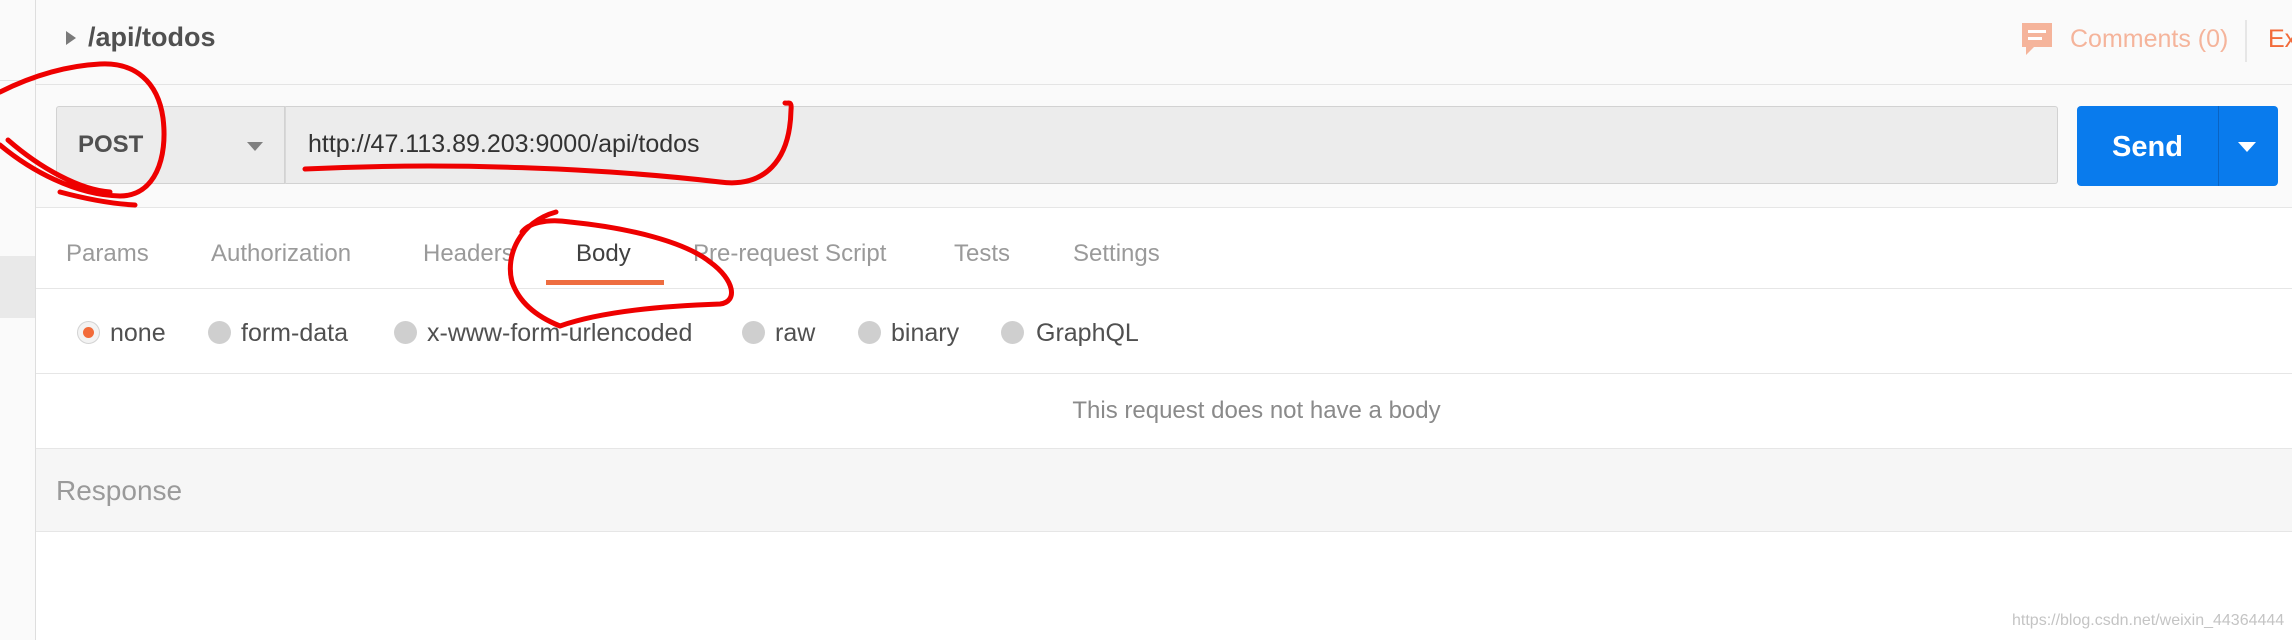  What do you see at coordinates (2280, 39) in the screenshot?
I see `examples-link: Ex` at bounding box center [2280, 39].